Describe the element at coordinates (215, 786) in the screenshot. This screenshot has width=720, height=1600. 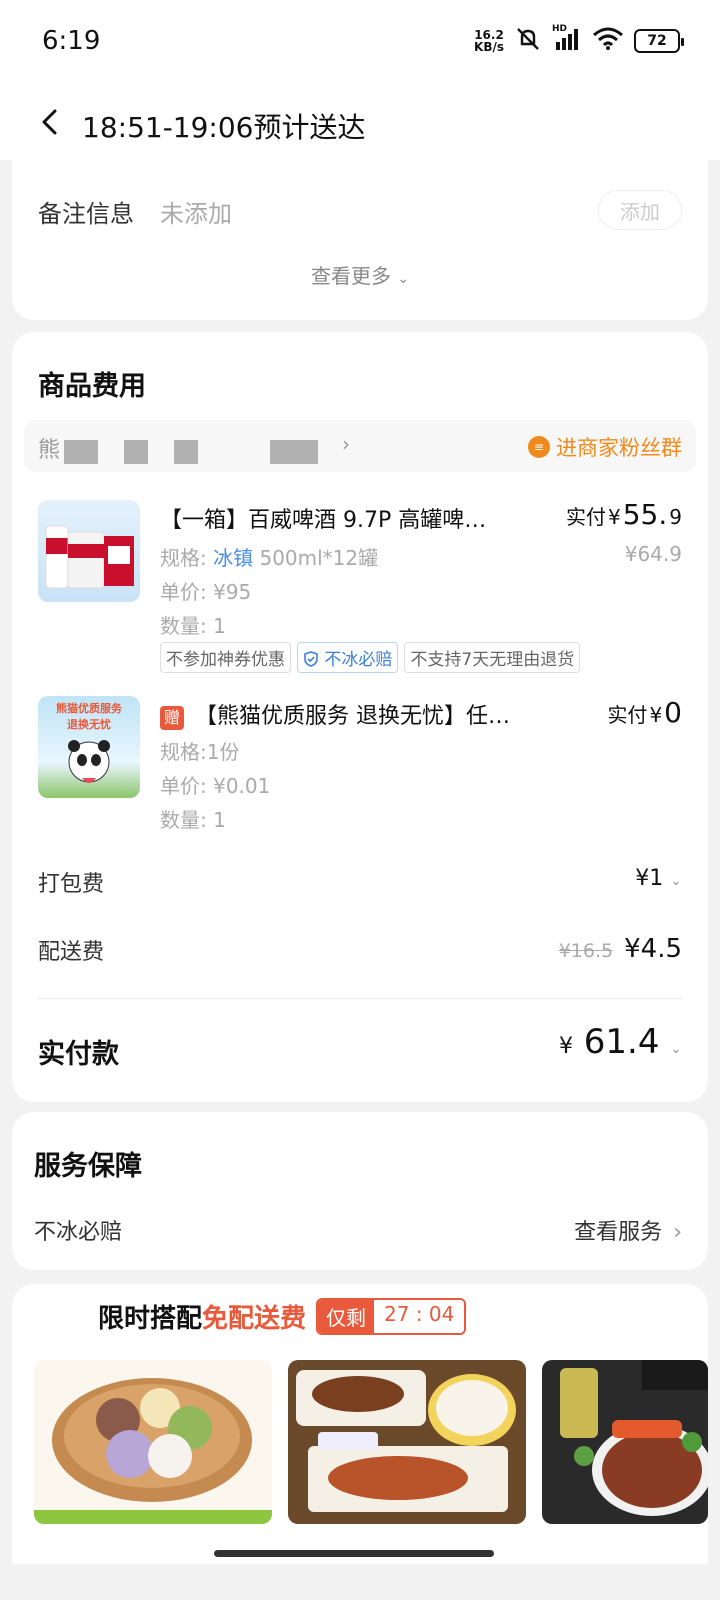
I see `unit-price: 单价: ¥0.01` at that location.